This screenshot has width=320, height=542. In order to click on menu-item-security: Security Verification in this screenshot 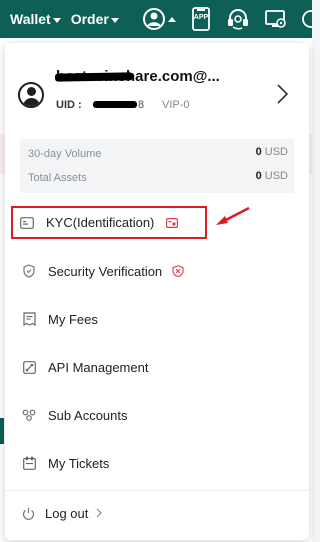, I will do `click(157, 271)`.